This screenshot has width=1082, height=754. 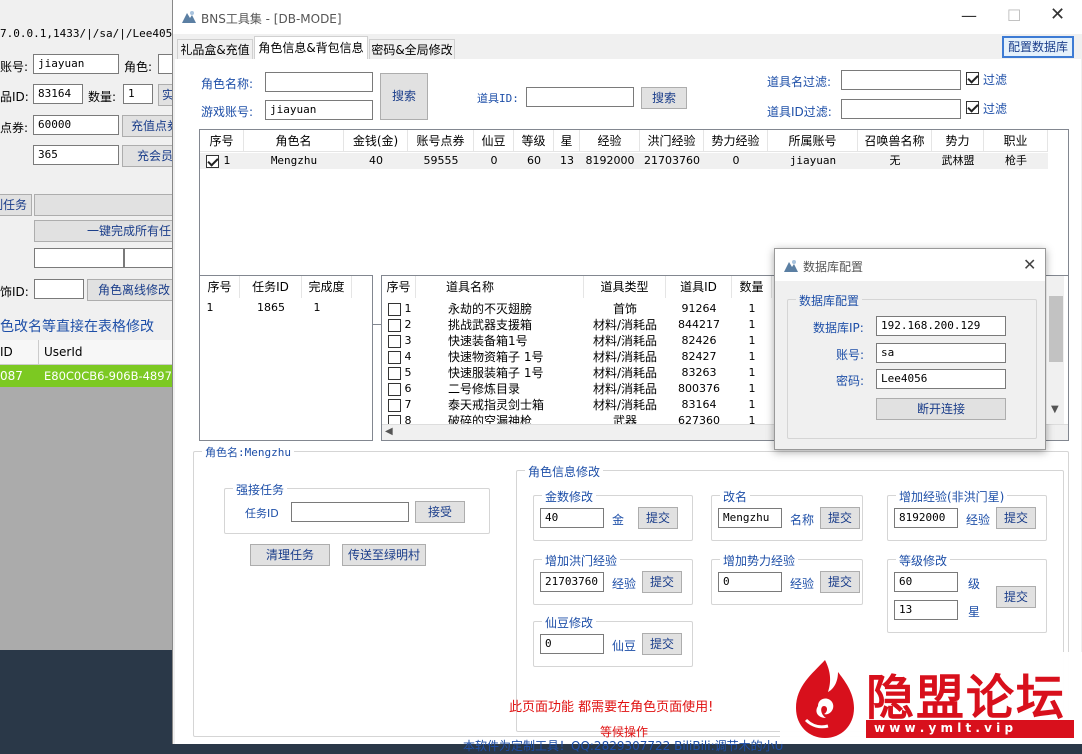 I want to click on role-search-button: 搜索, so click(x=404, y=96).